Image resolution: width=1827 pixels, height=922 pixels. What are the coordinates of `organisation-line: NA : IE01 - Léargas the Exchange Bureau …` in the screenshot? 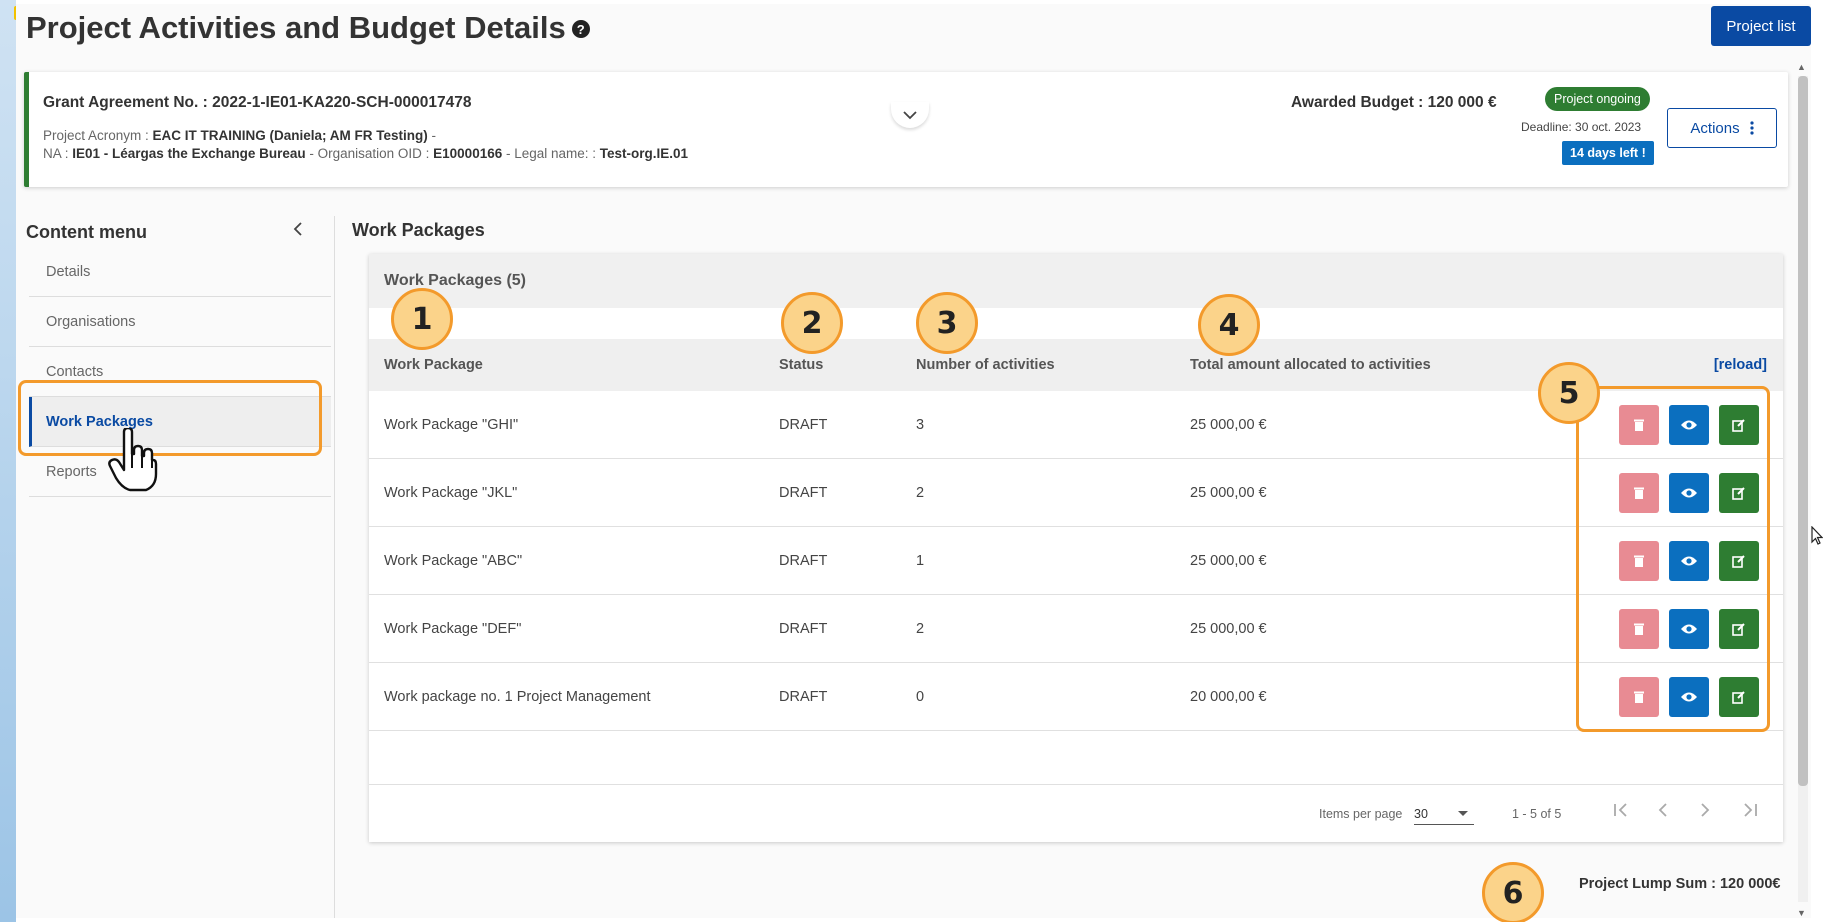 It's located at (365, 153).